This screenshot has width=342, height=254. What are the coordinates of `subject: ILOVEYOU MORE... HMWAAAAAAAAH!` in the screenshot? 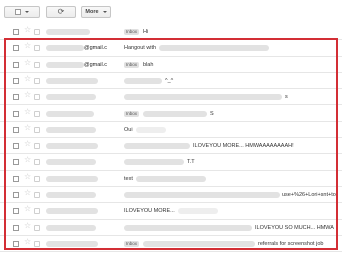 It's located at (209, 146).